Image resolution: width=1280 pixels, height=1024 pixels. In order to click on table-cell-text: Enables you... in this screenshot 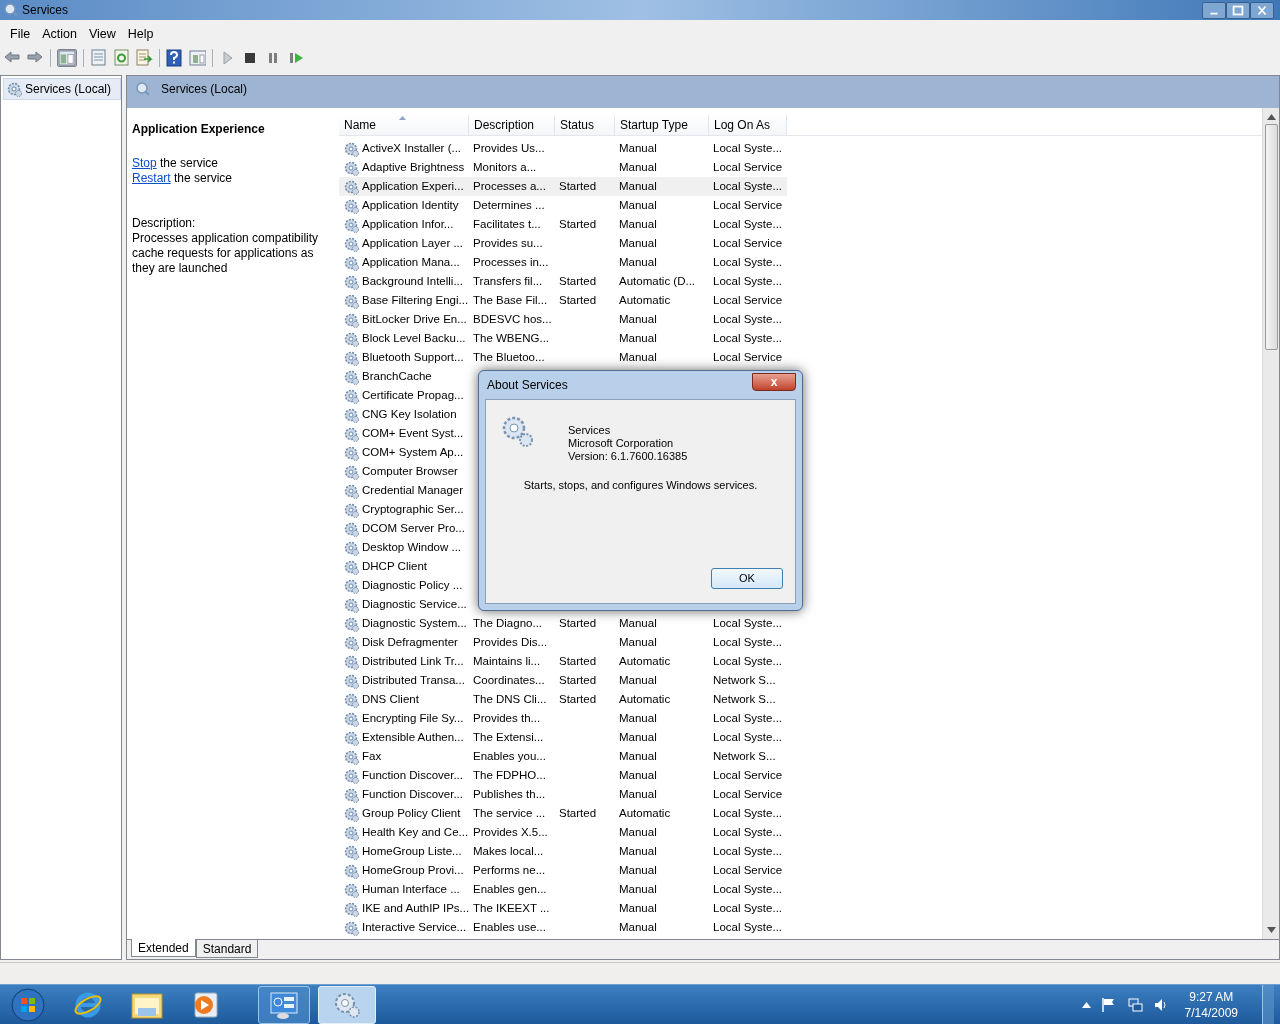, I will do `click(509, 756)`.